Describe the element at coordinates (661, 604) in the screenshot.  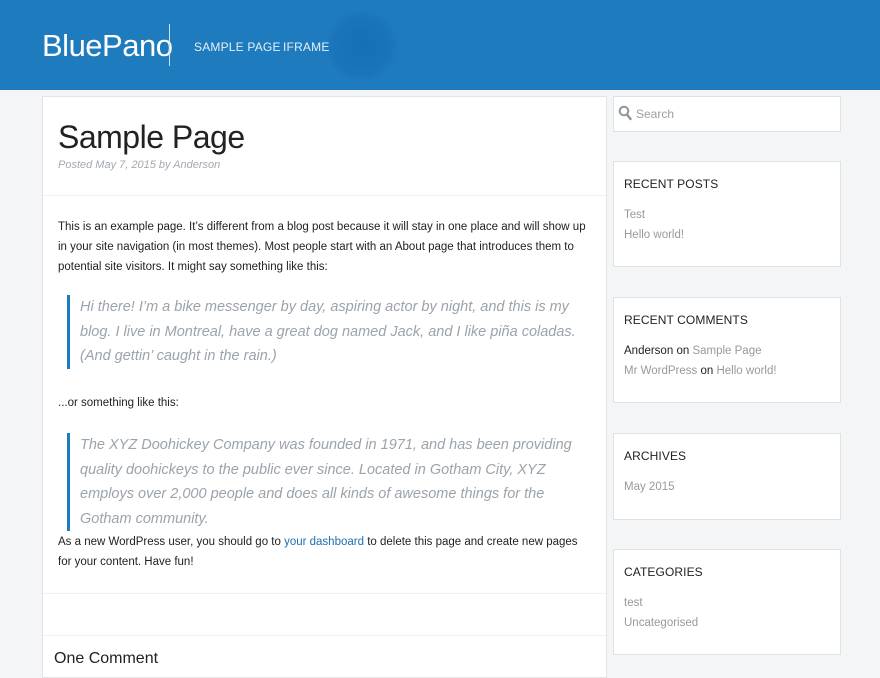
I see `category-link: test` at that location.